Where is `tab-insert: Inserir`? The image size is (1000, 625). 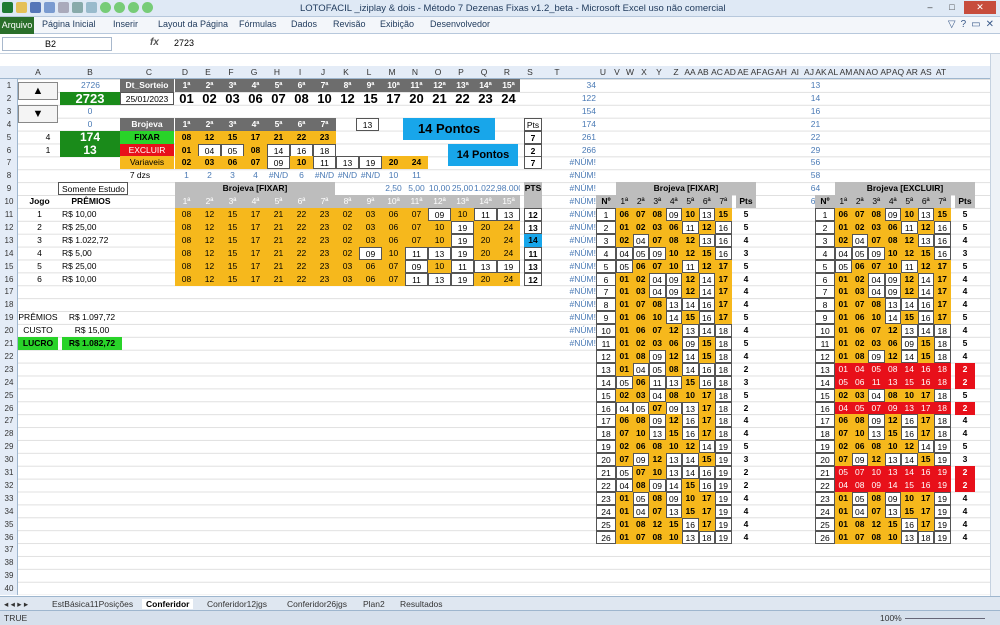
tab-insert: Inserir is located at coordinates (125, 24).